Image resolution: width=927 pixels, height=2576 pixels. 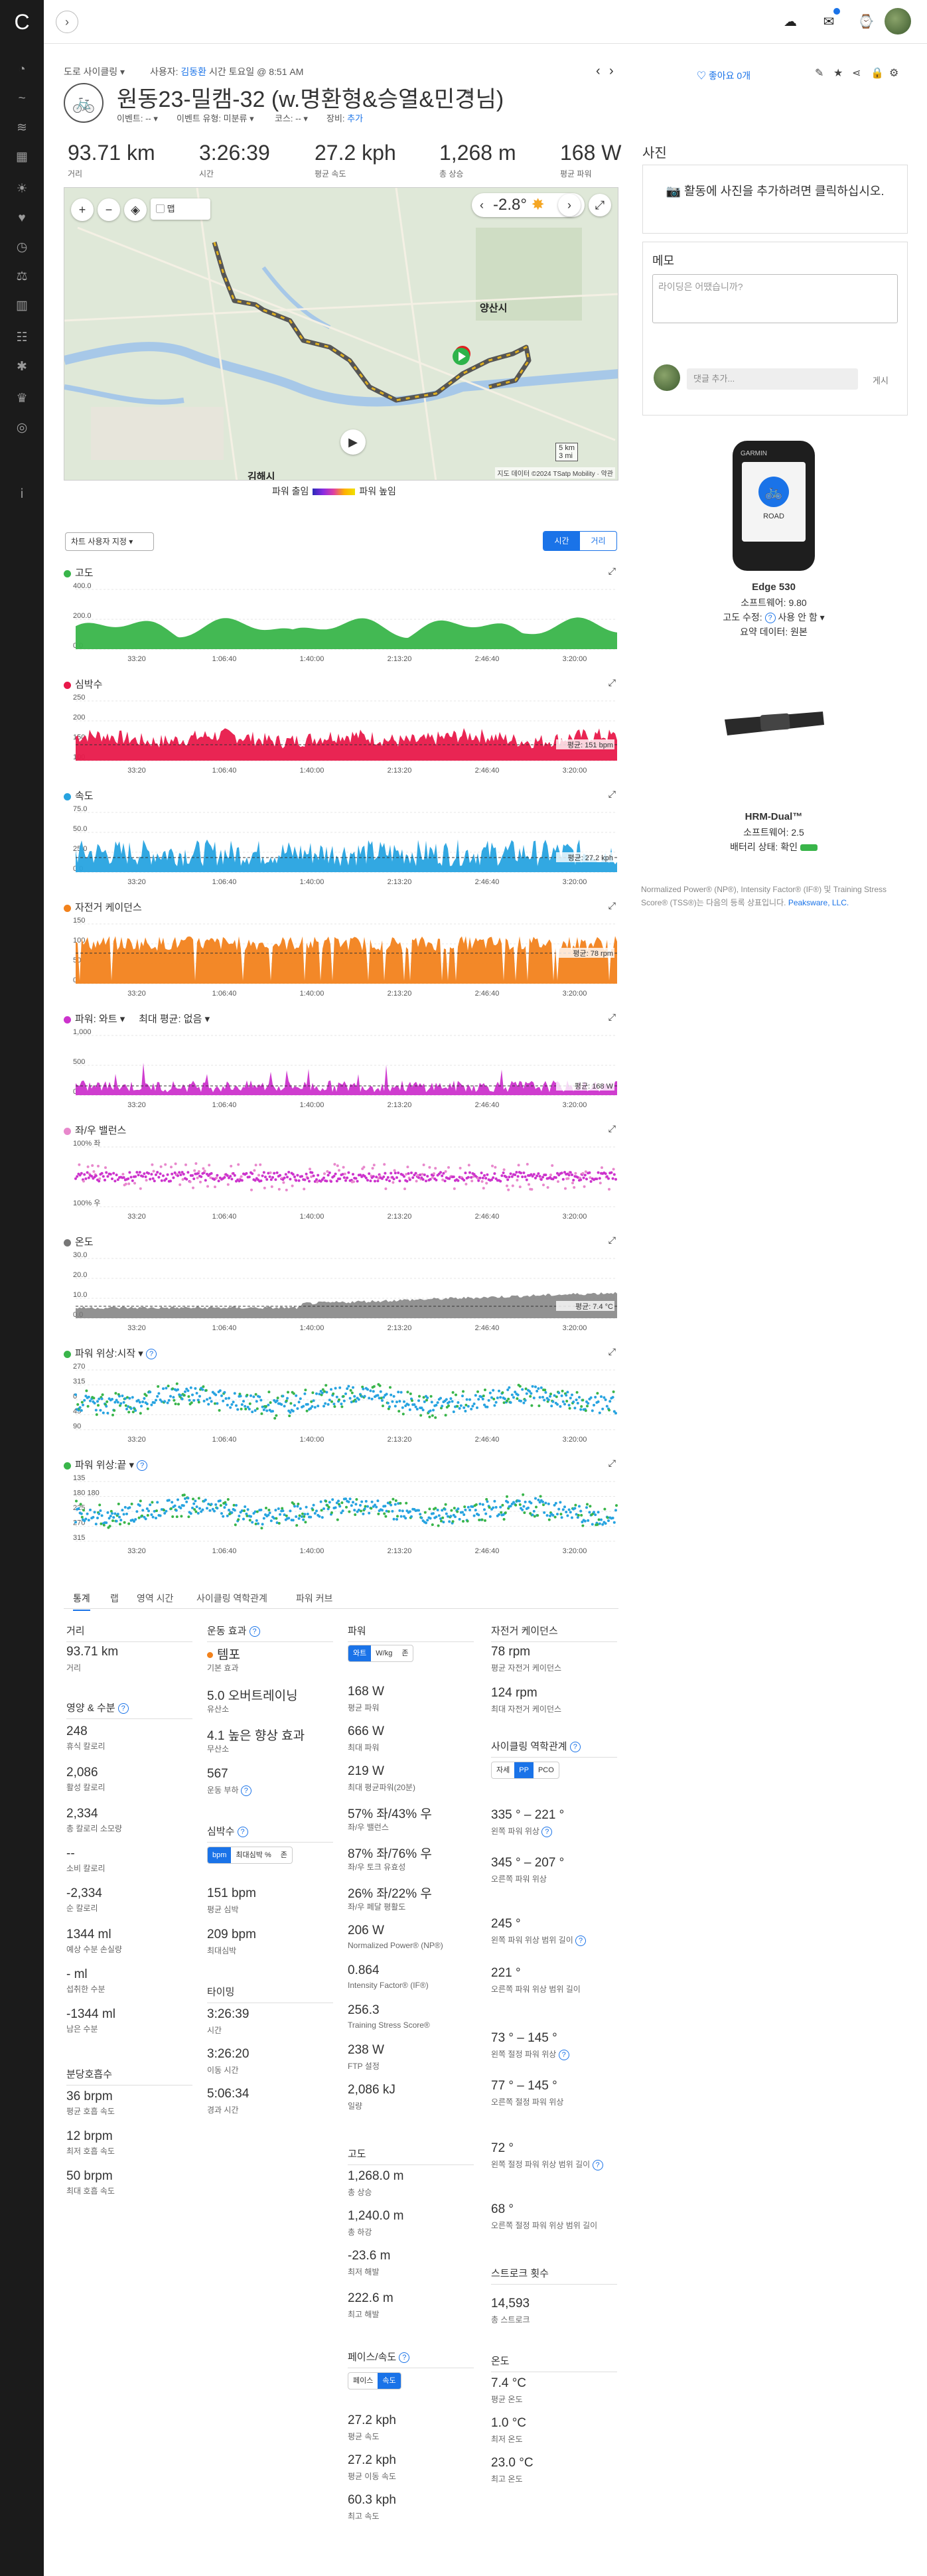 What do you see at coordinates (818, 902) in the screenshot?
I see `peaksware-link: Peaksware, LLC.` at bounding box center [818, 902].